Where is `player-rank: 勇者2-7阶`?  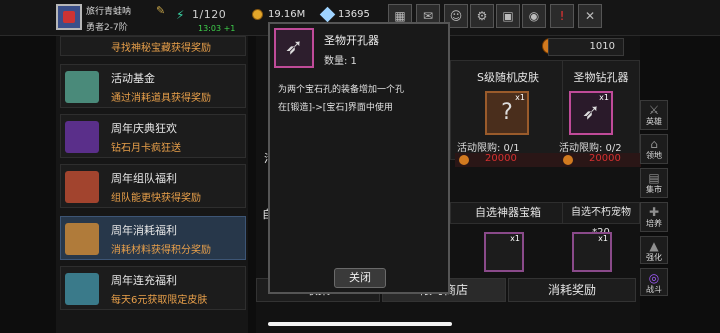
player-rank: 勇者2-7阶 is located at coordinates (107, 28).